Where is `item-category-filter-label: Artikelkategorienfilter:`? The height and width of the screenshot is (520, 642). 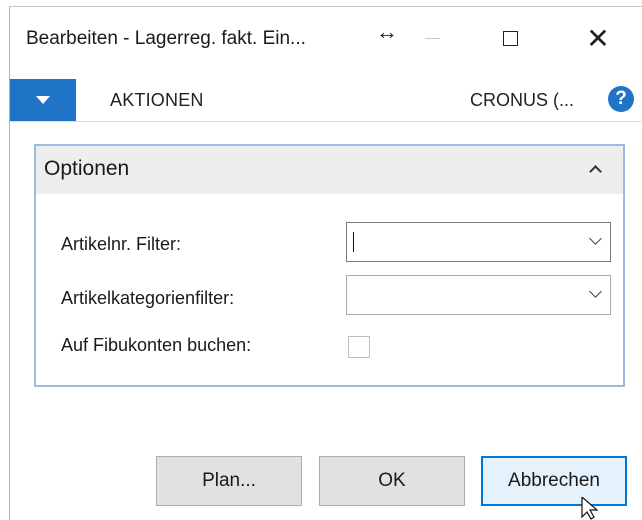 item-category-filter-label: Artikelkategorienfilter: is located at coordinates (148, 298).